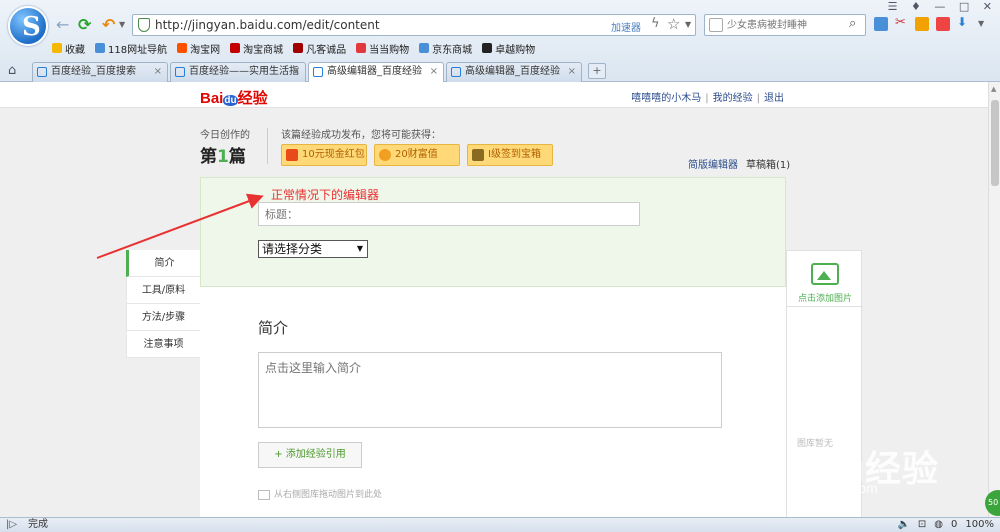 The width and height of the screenshot is (1000, 532). I want to click on plugin-icon, so click(922, 24).